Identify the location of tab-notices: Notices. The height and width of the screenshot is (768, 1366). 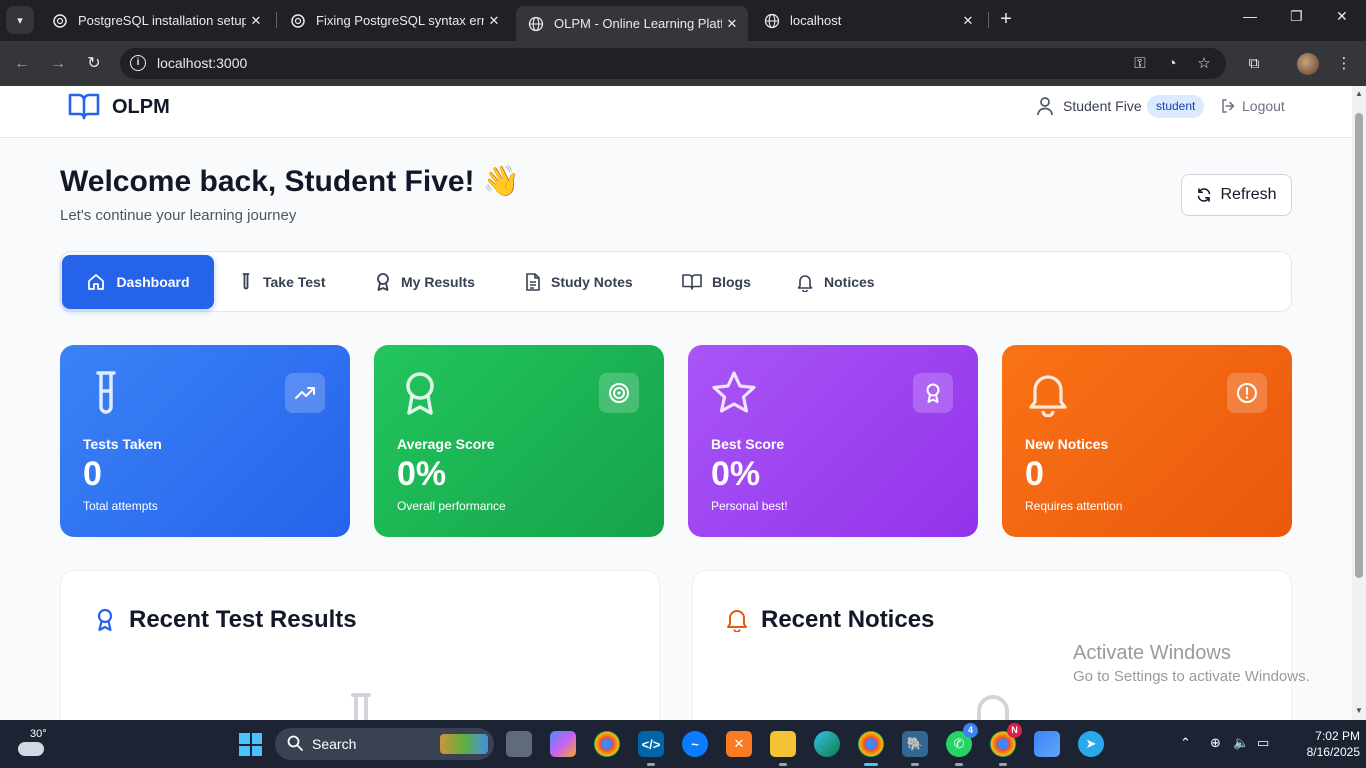
(835, 282).